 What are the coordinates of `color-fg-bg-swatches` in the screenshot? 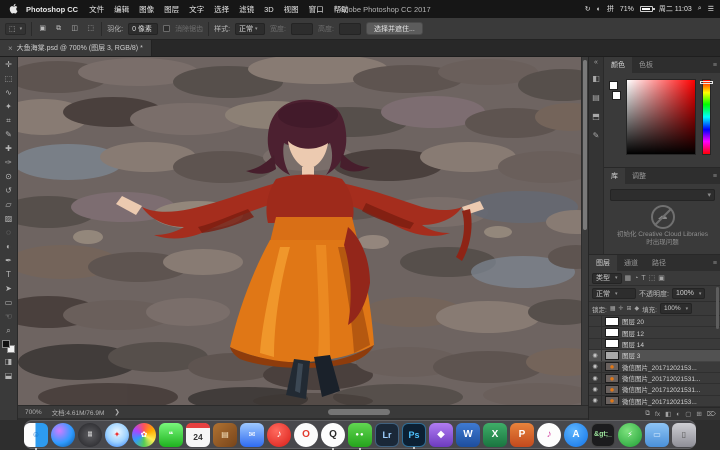 It's located at (615, 92).